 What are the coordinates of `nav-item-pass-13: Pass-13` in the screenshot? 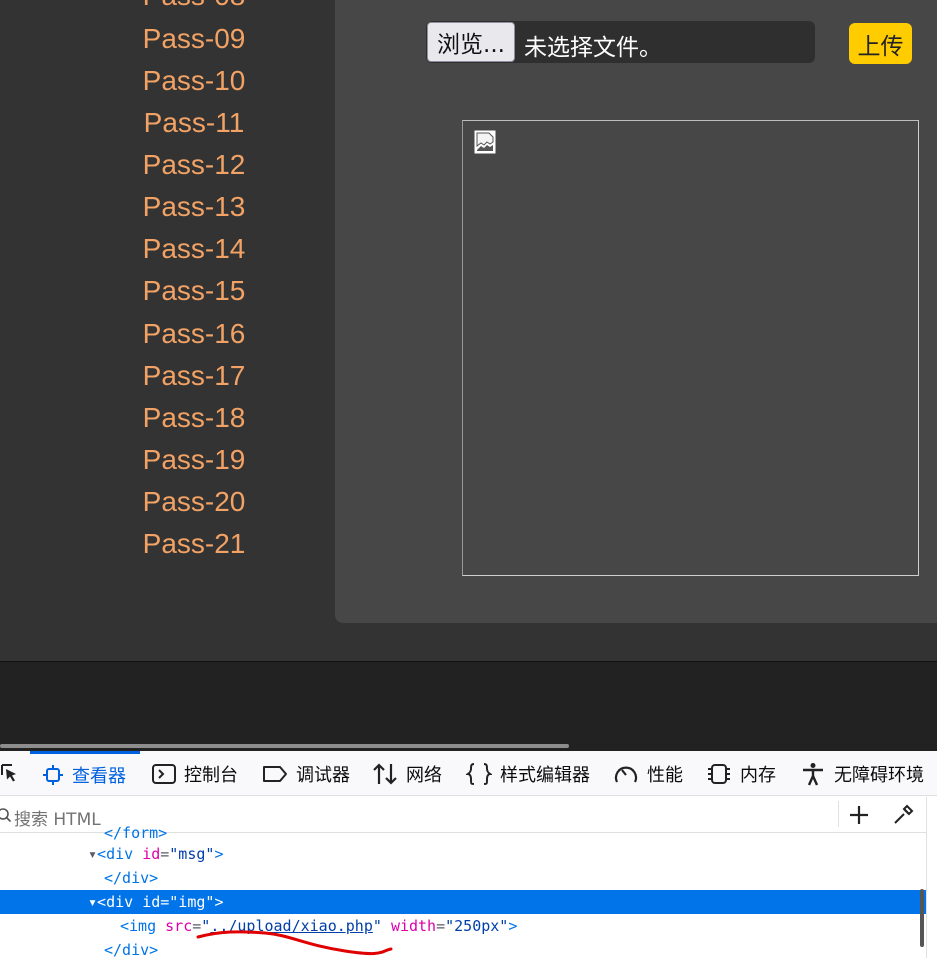 It's located at (194, 207).